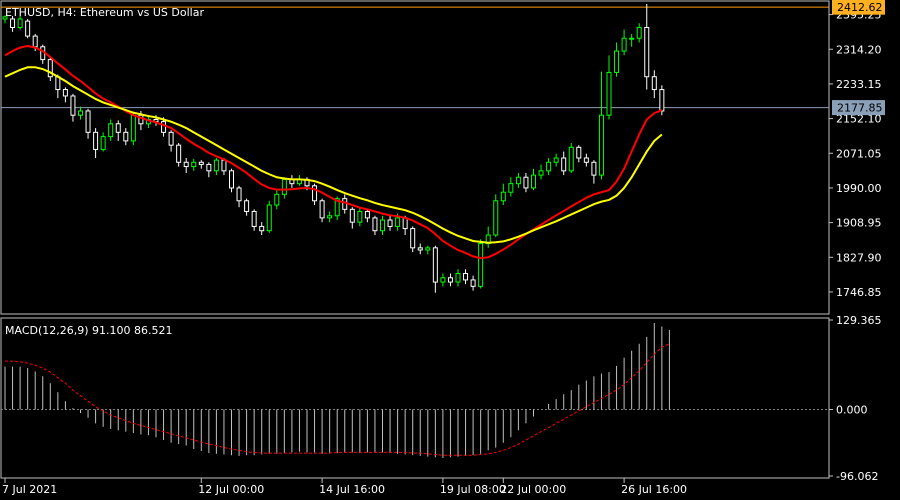 The image size is (900, 500). I want to click on current-price-label: 2177.85, so click(860, 108).